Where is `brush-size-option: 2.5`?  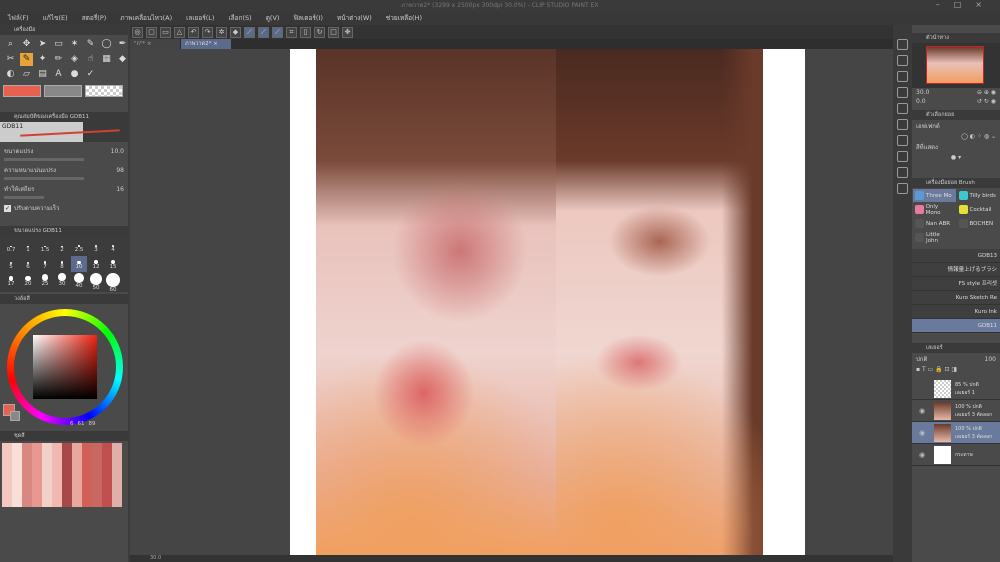 brush-size-option: 2.5 is located at coordinates (79, 247).